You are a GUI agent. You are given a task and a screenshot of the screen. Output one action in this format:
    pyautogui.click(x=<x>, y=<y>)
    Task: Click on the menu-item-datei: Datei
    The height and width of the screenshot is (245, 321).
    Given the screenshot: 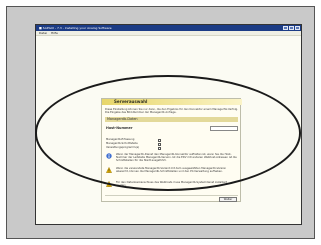 What is the action you would take?
    pyautogui.click(x=43, y=33)
    